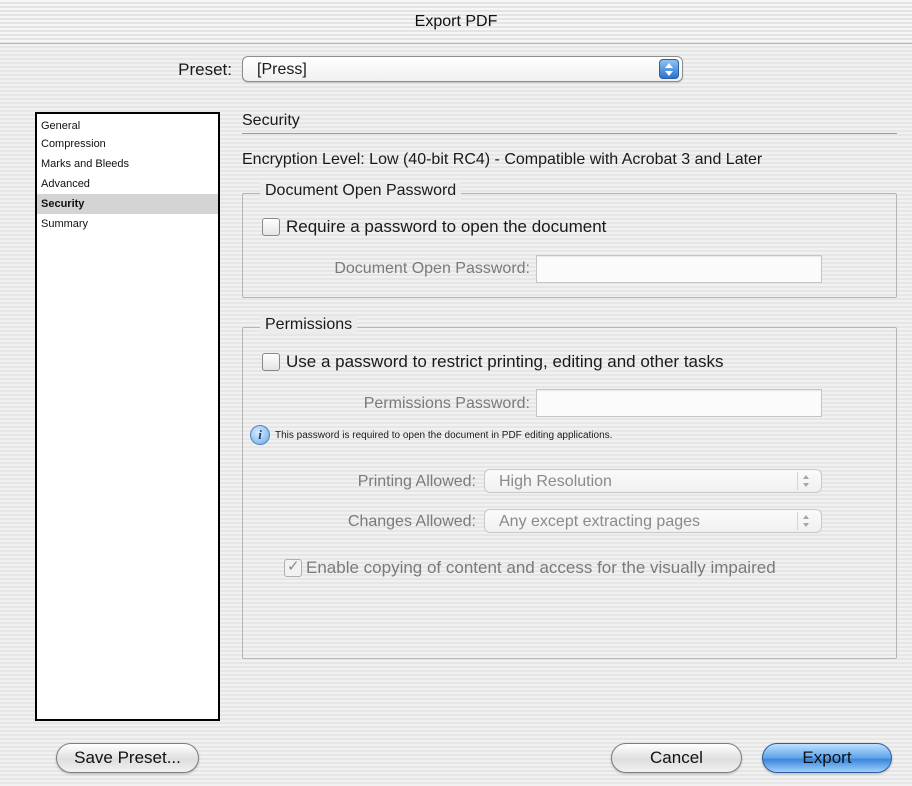 Image resolution: width=912 pixels, height=786 pixels. I want to click on document-open-password-field, so click(679, 269).